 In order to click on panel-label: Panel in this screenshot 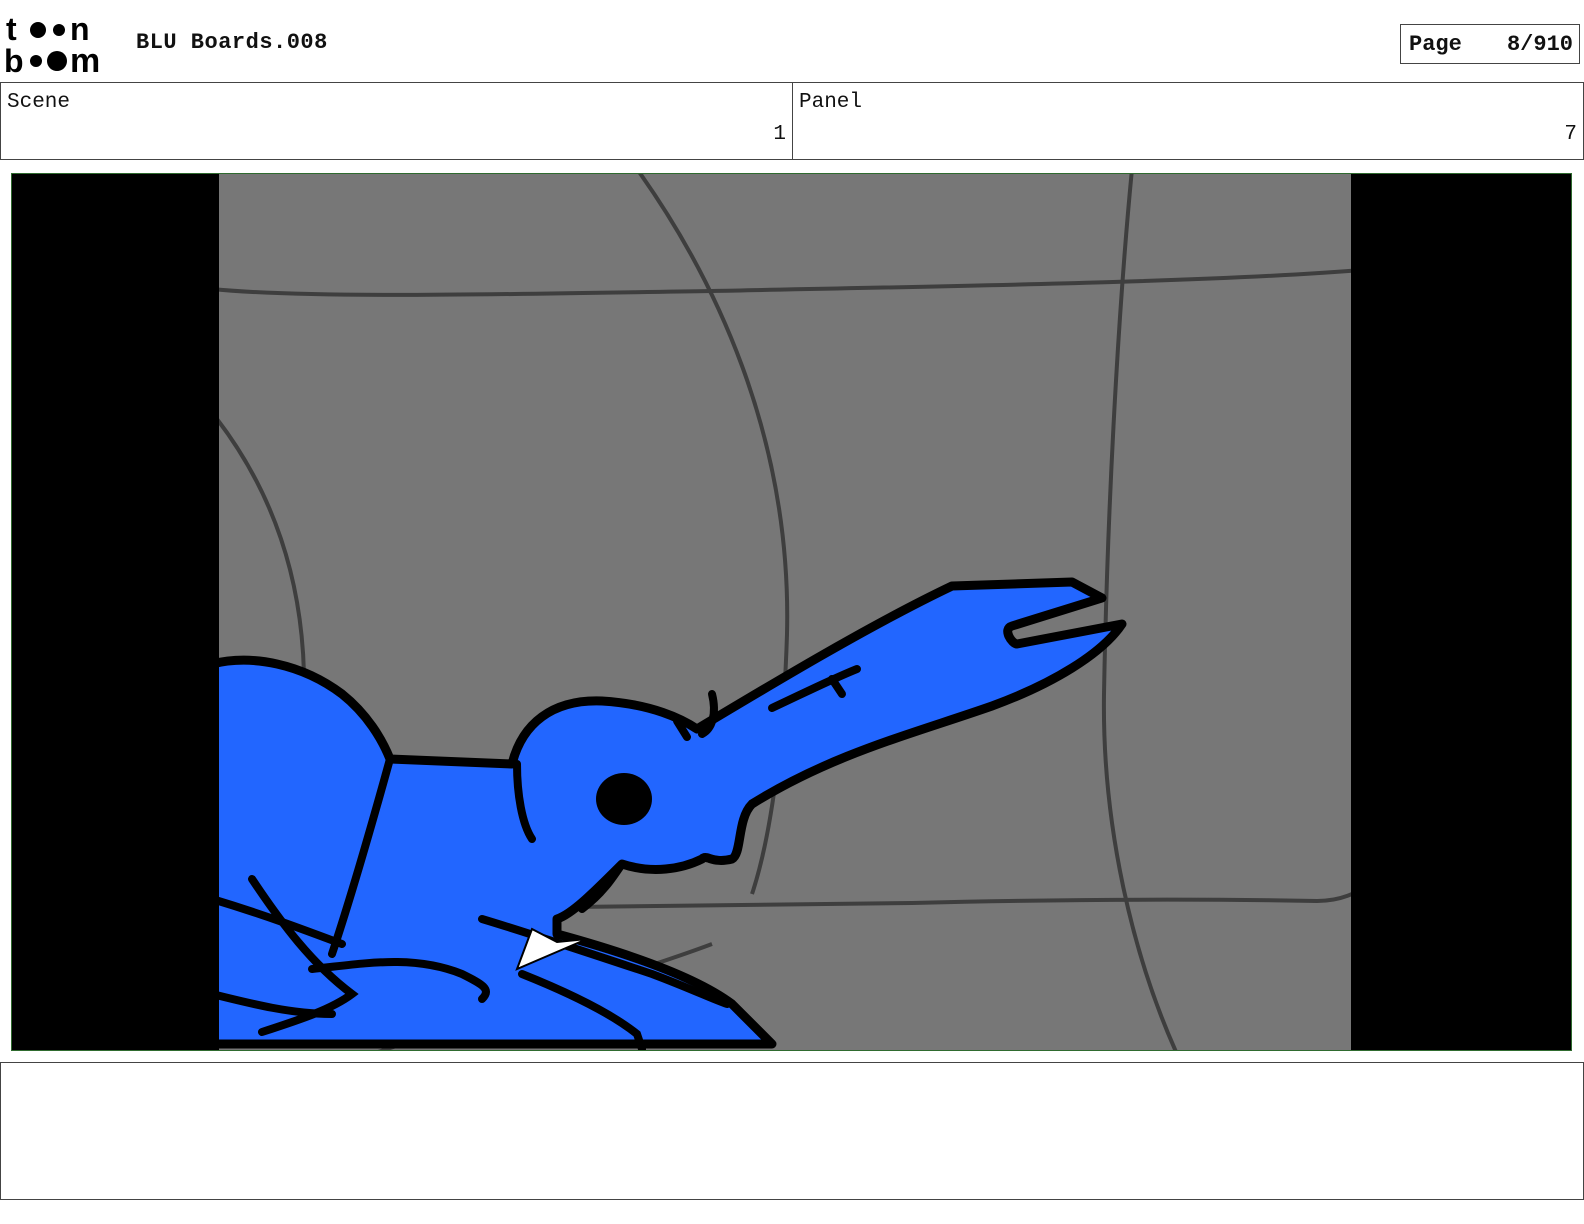, I will do `click(831, 102)`.